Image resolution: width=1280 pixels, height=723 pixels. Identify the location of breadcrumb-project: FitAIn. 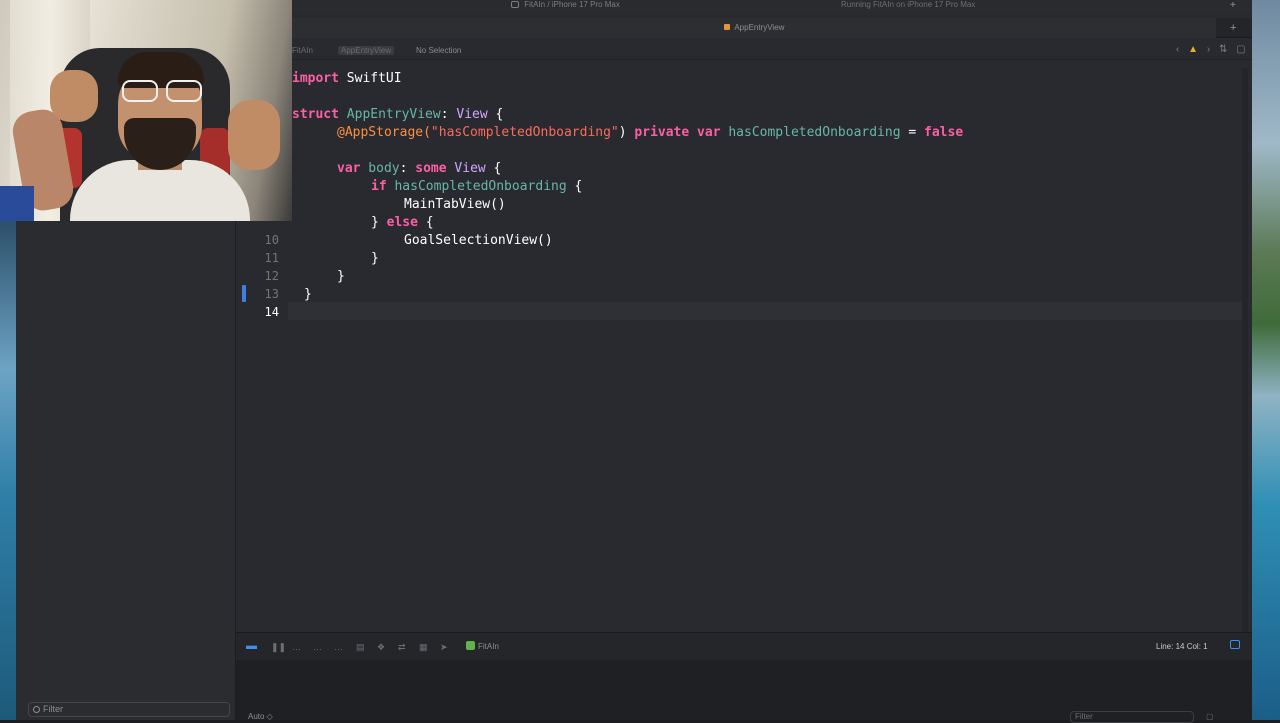
(302, 50).